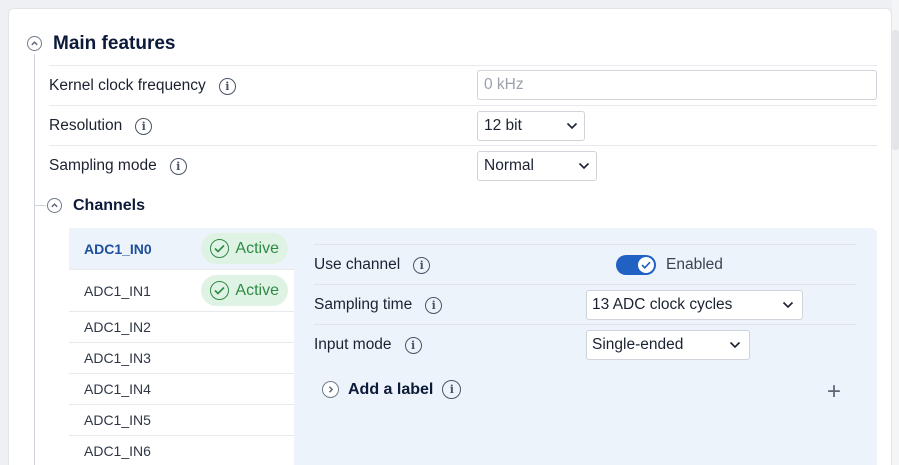 The width and height of the screenshot is (899, 465). I want to click on resolution-row: Resolution i 12 bit, so click(463, 125).